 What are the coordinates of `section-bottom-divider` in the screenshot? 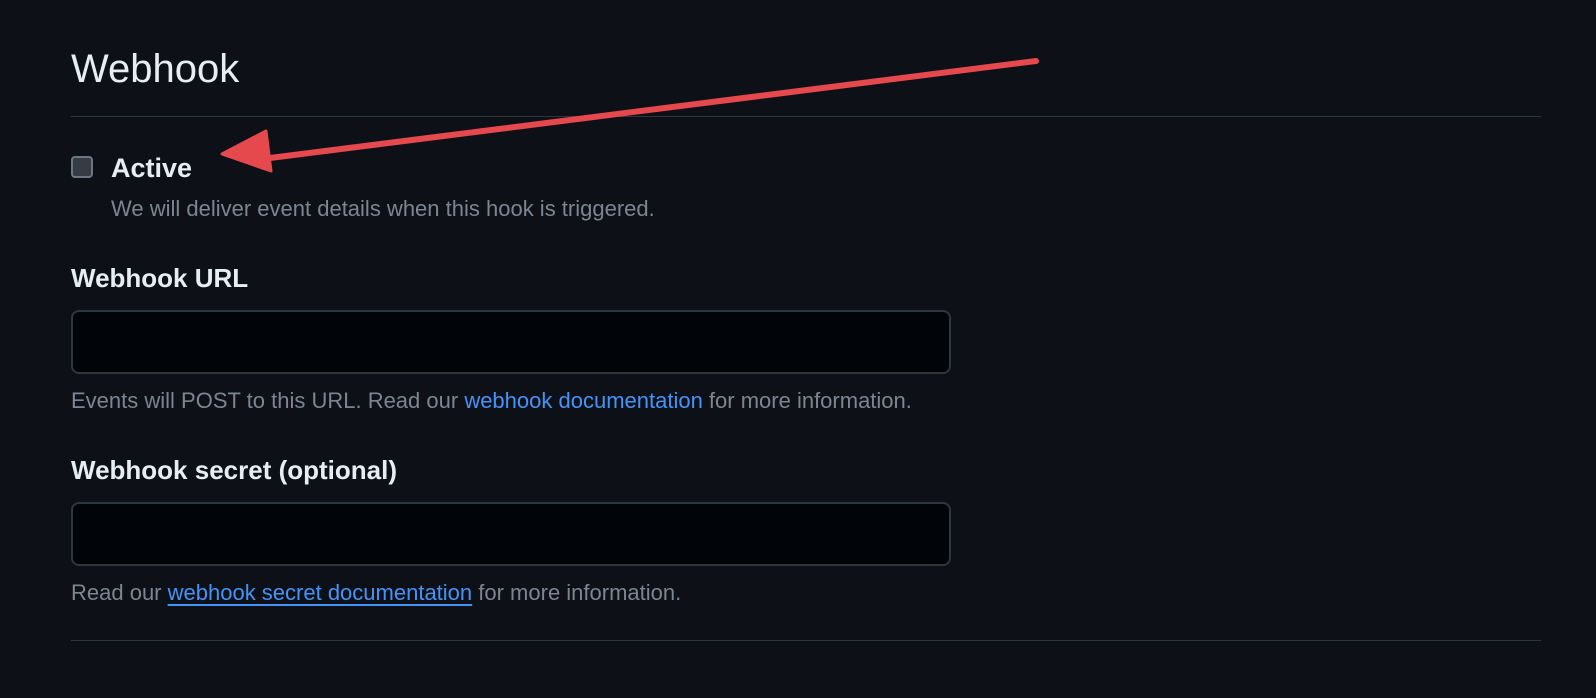 It's located at (806, 640).